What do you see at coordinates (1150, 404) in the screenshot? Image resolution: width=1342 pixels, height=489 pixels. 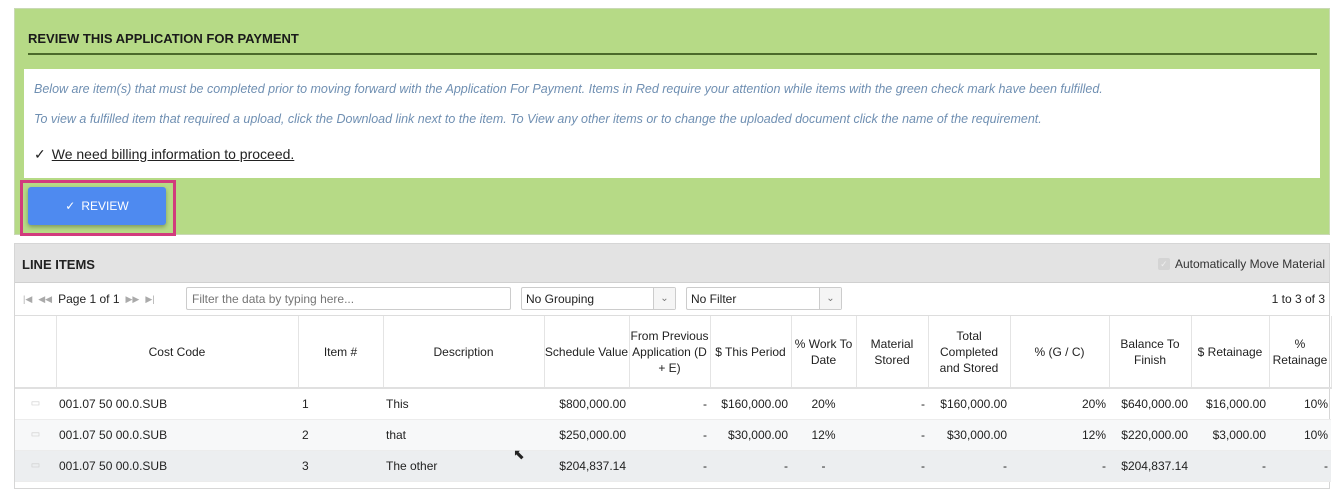 I see `table-cell: $640,000.00` at bounding box center [1150, 404].